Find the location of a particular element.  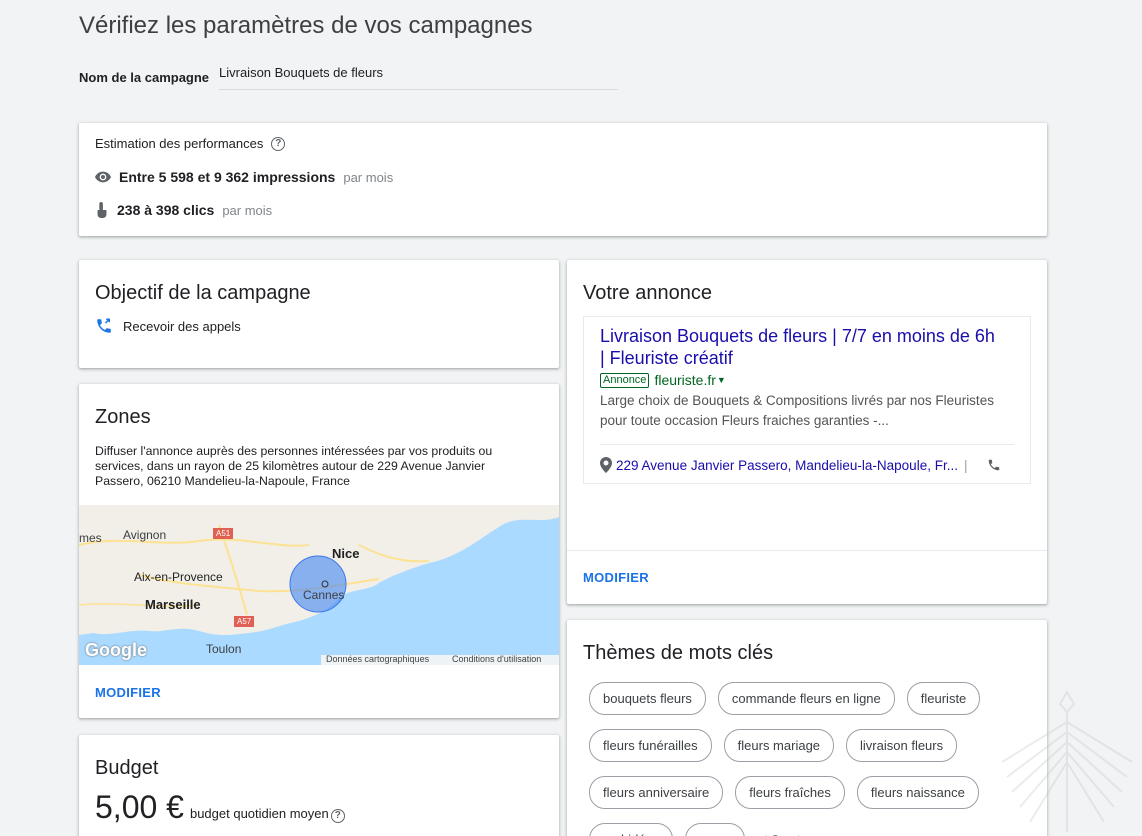

keyword-chip: orchidées is located at coordinates (631, 829).